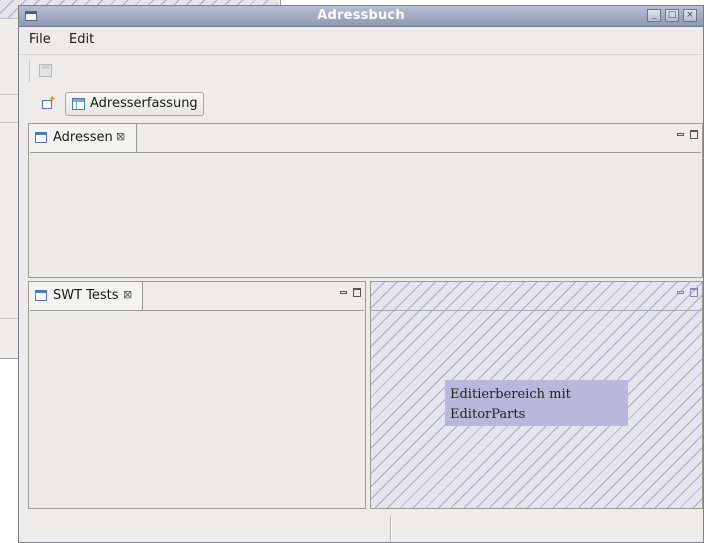 The width and height of the screenshot is (704, 543). I want to click on editor-note-line: Editierbereich mit, so click(510, 394).